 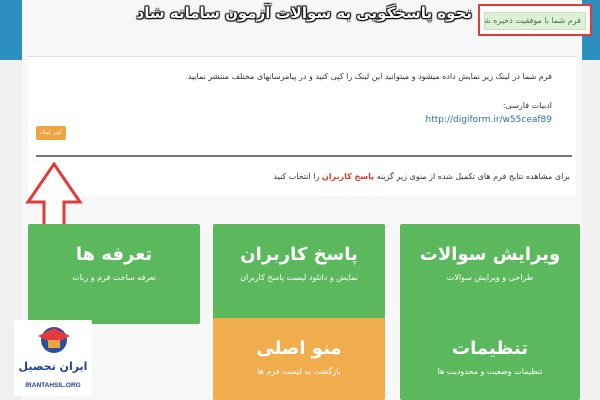 I want to click on success-highlight-box: فرم شما با موفقیت ذخیره شد, so click(x=535, y=20).